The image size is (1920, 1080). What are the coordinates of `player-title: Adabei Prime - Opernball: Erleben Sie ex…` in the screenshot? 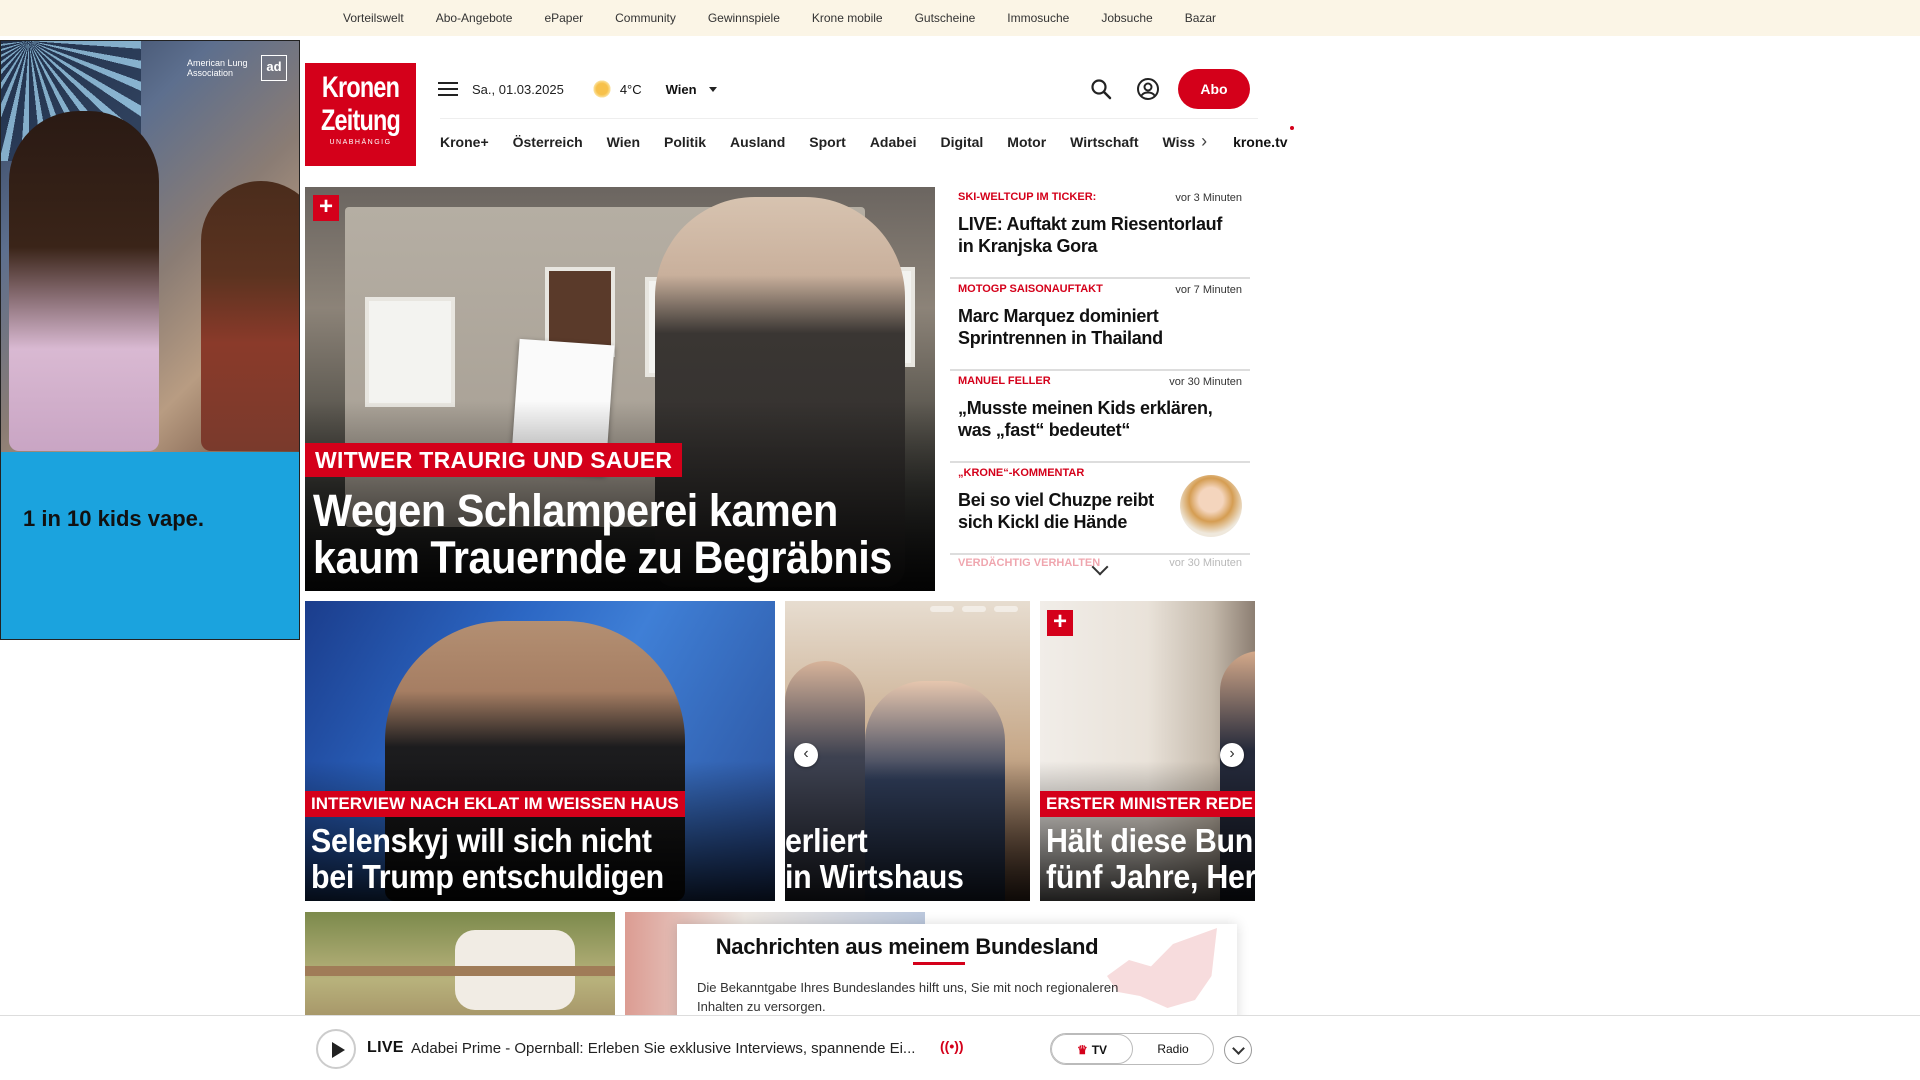 It's located at (663, 1048).